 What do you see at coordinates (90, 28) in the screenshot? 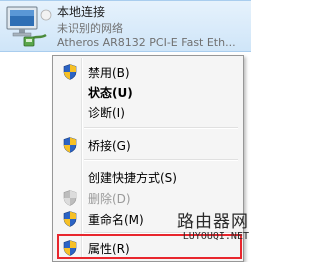
I see `adapter-status: 未识别的网络` at bounding box center [90, 28].